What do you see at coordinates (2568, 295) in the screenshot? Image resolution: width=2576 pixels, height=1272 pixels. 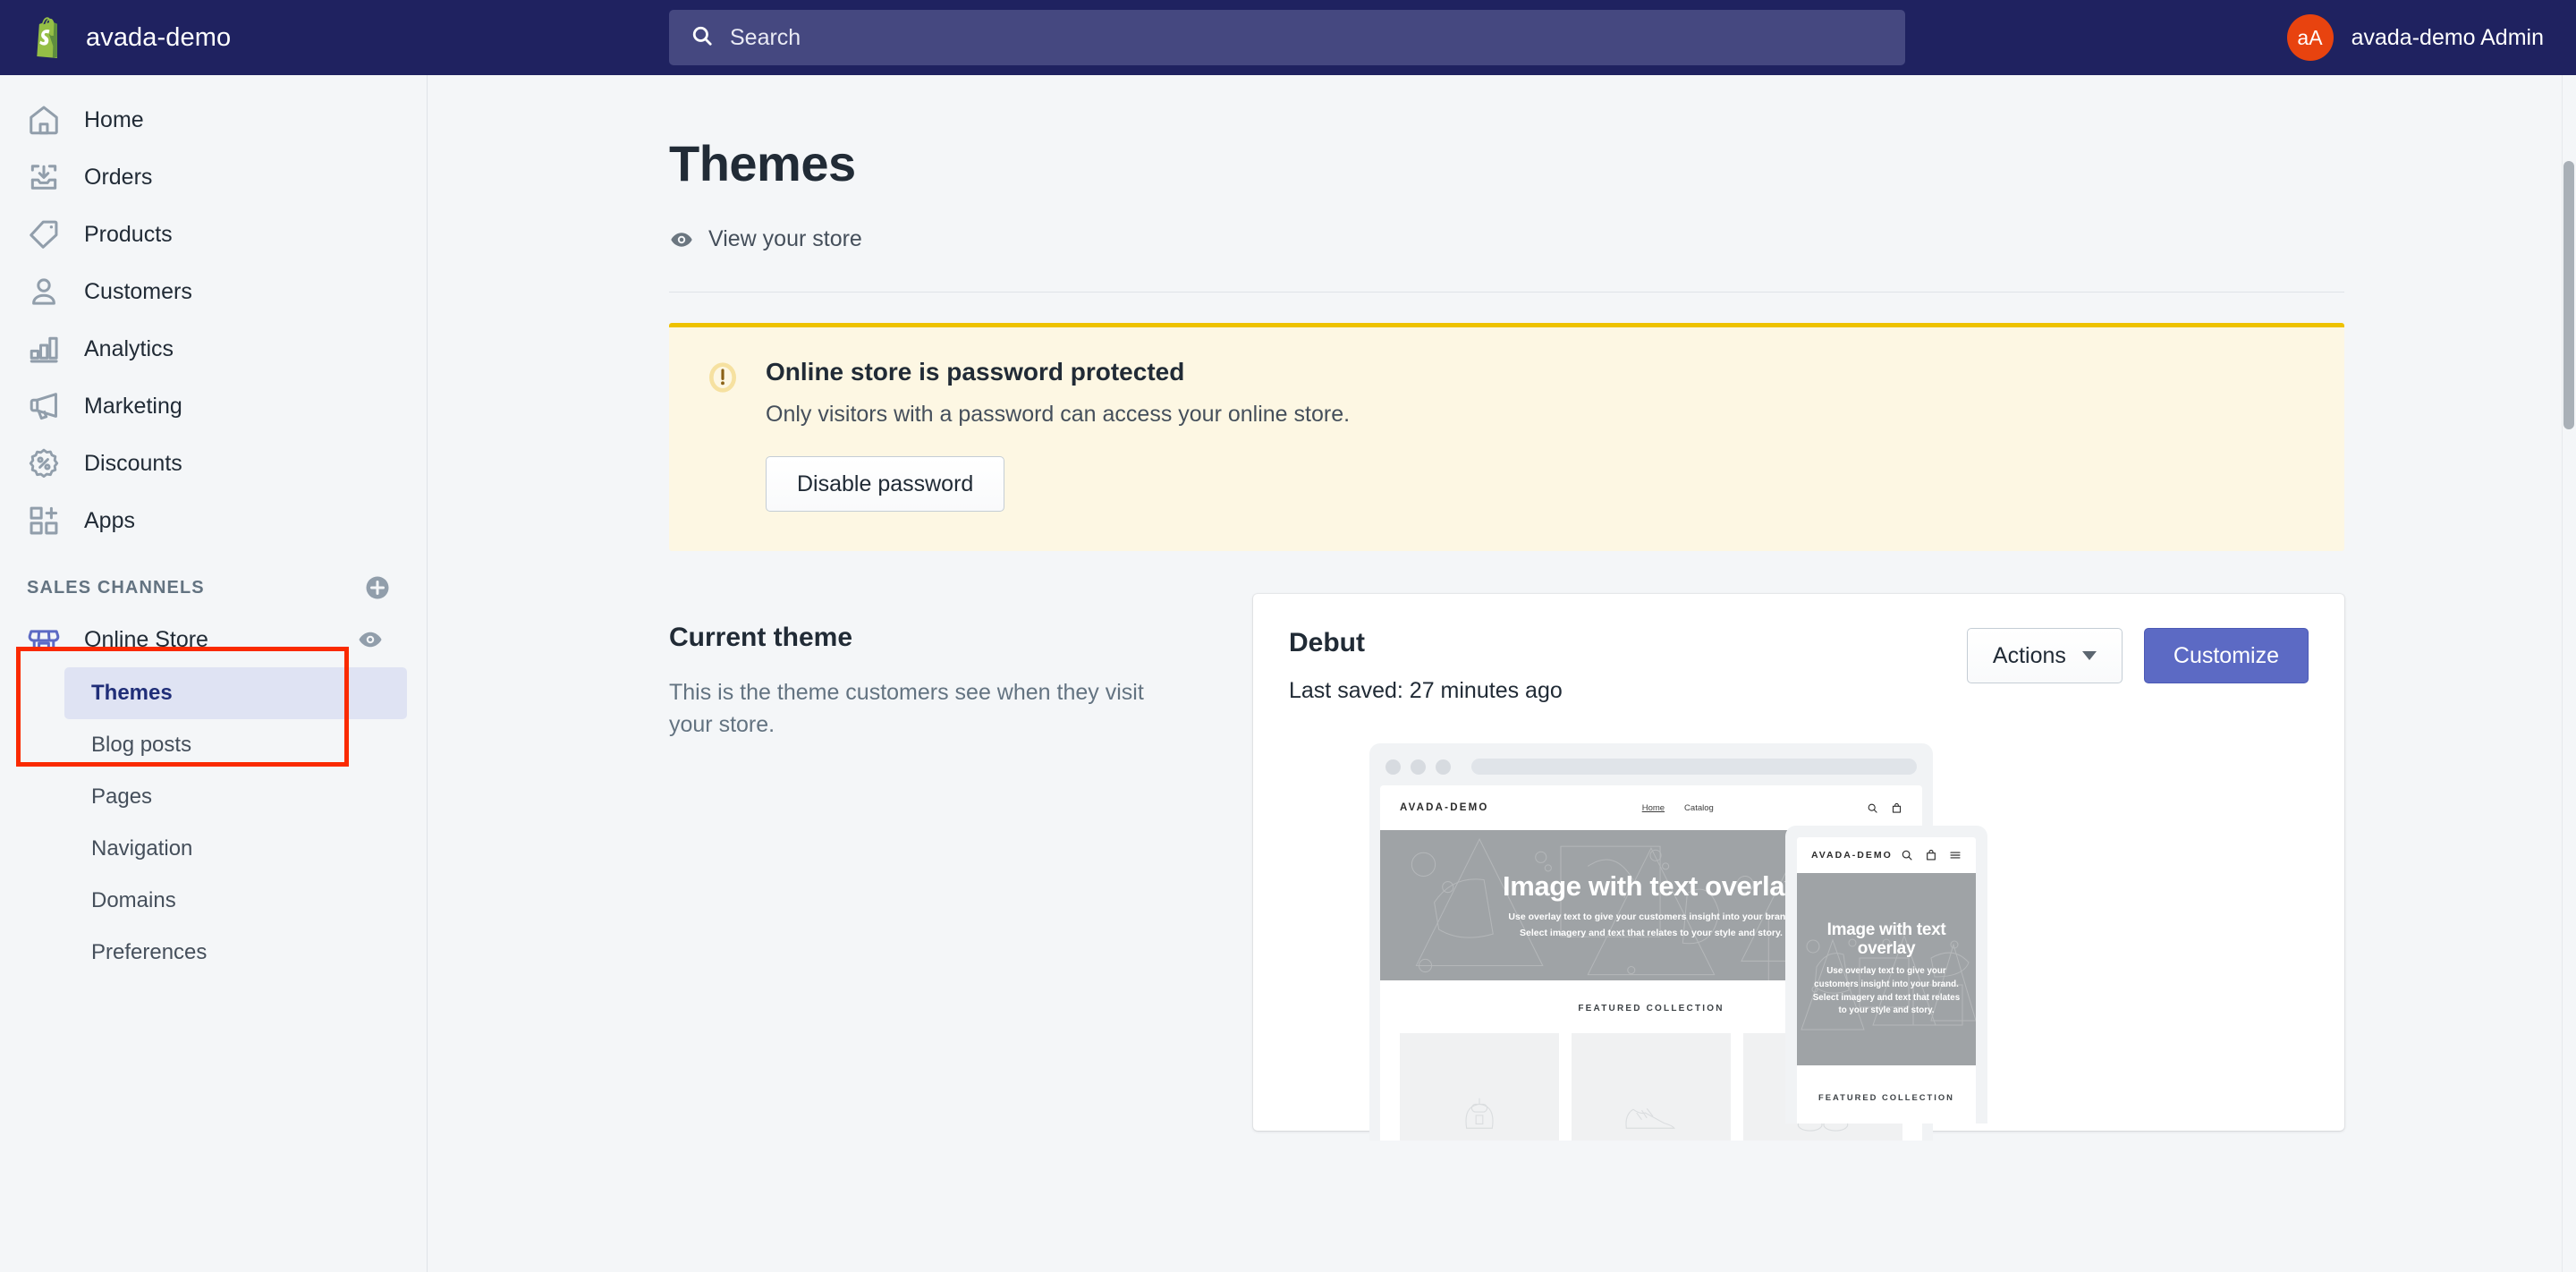 I see `scrollbar-thumb` at bounding box center [2568, 295].